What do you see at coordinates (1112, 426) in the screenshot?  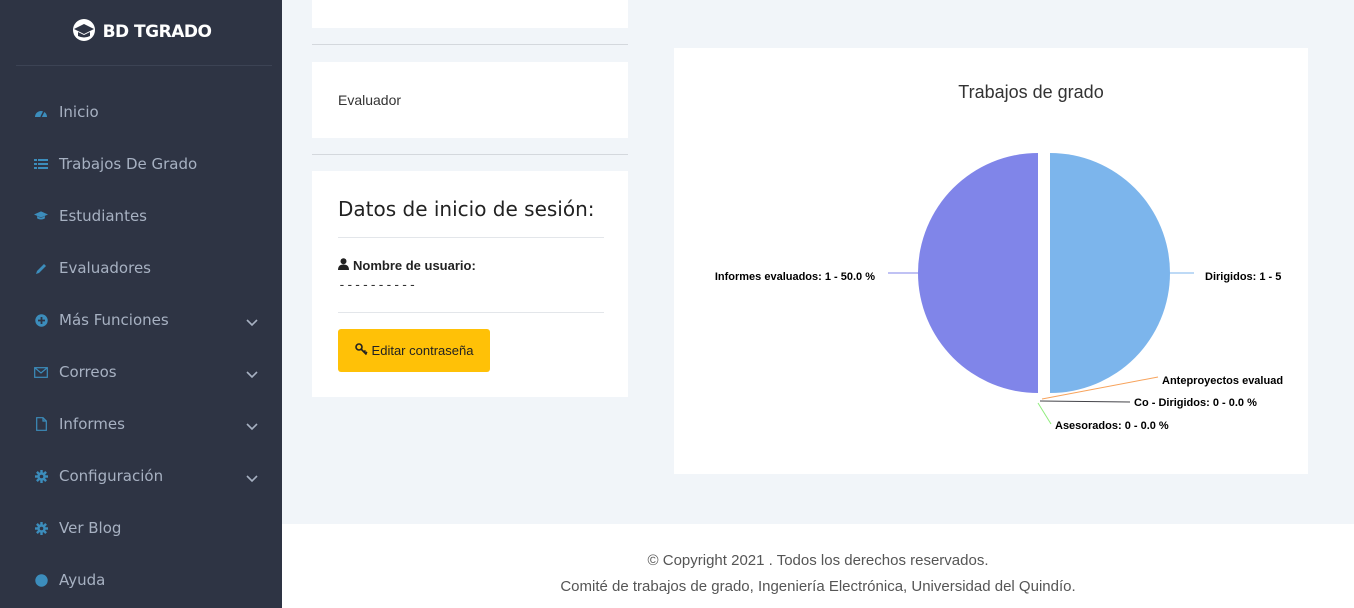 I see `pie-data-label: Asesorados: 0 - 0.0 %` at bounding box center [1112, 426].